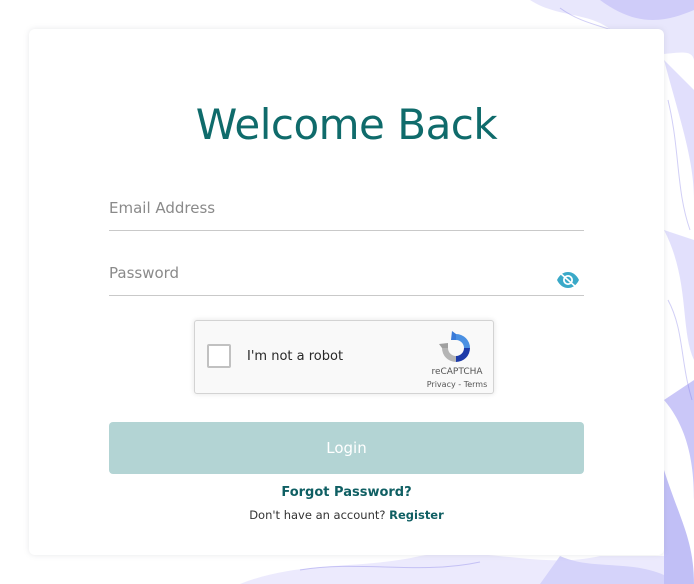 This screenshot has width=694, height=584. Describe the element at coordinates (568, 280) in the screenshot. I see `eye-icon` at that location.